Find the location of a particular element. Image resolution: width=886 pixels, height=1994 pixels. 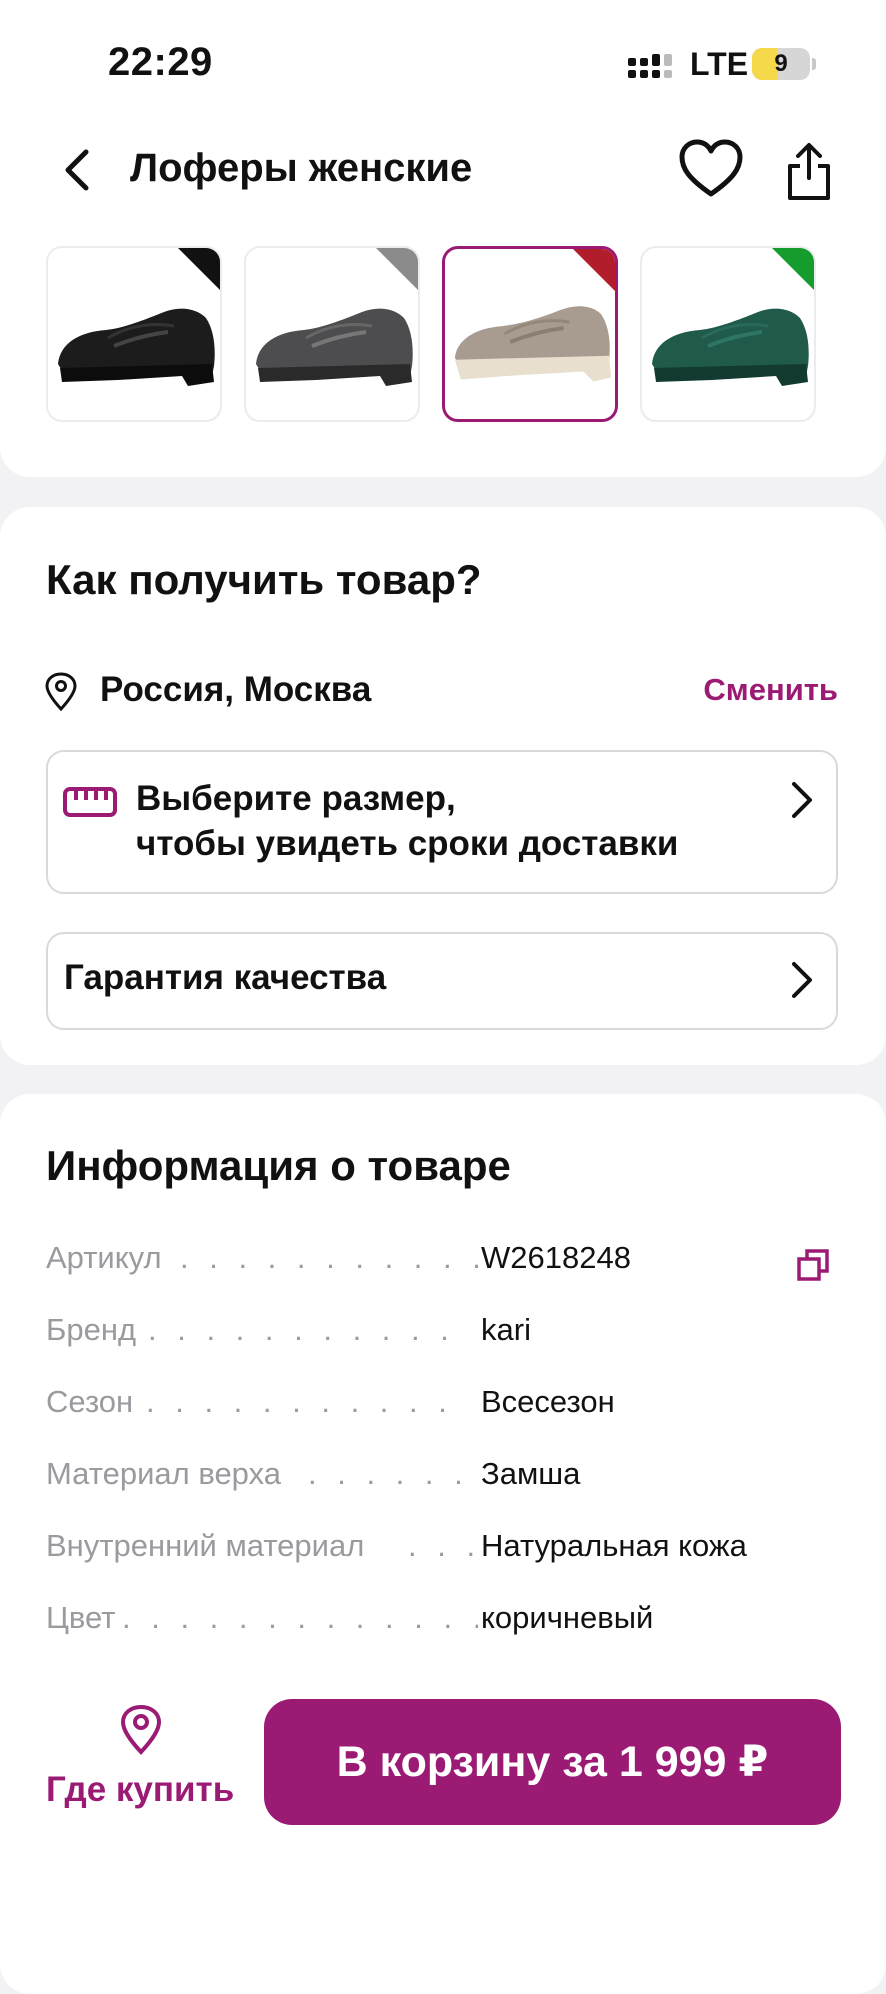

battery-icon: 9 is located at coordinates (781, 64).